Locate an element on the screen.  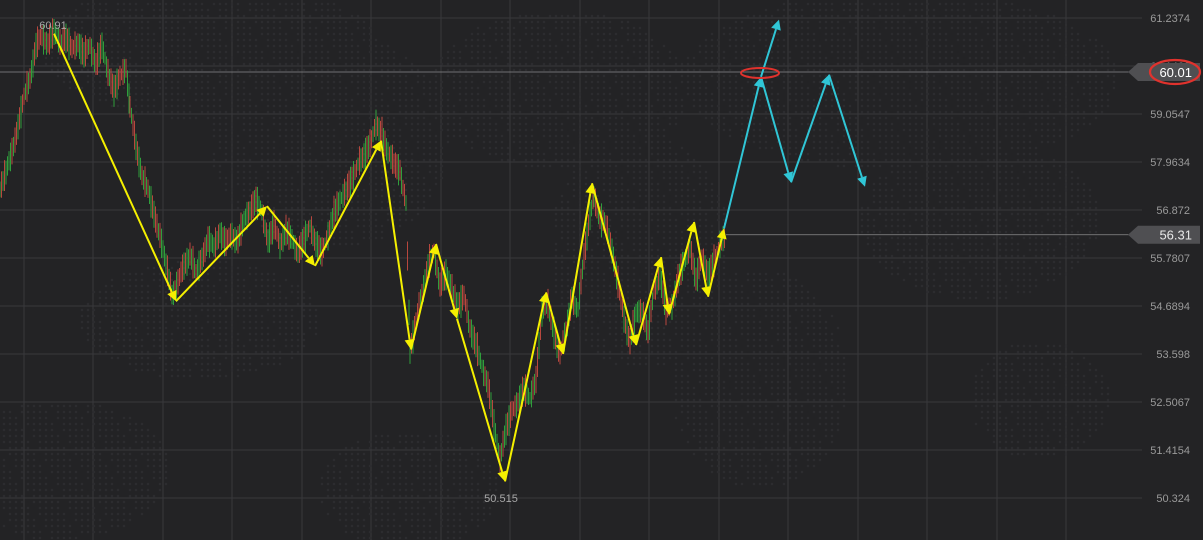
map-dot-1905 is located at coordinates (316, 328).